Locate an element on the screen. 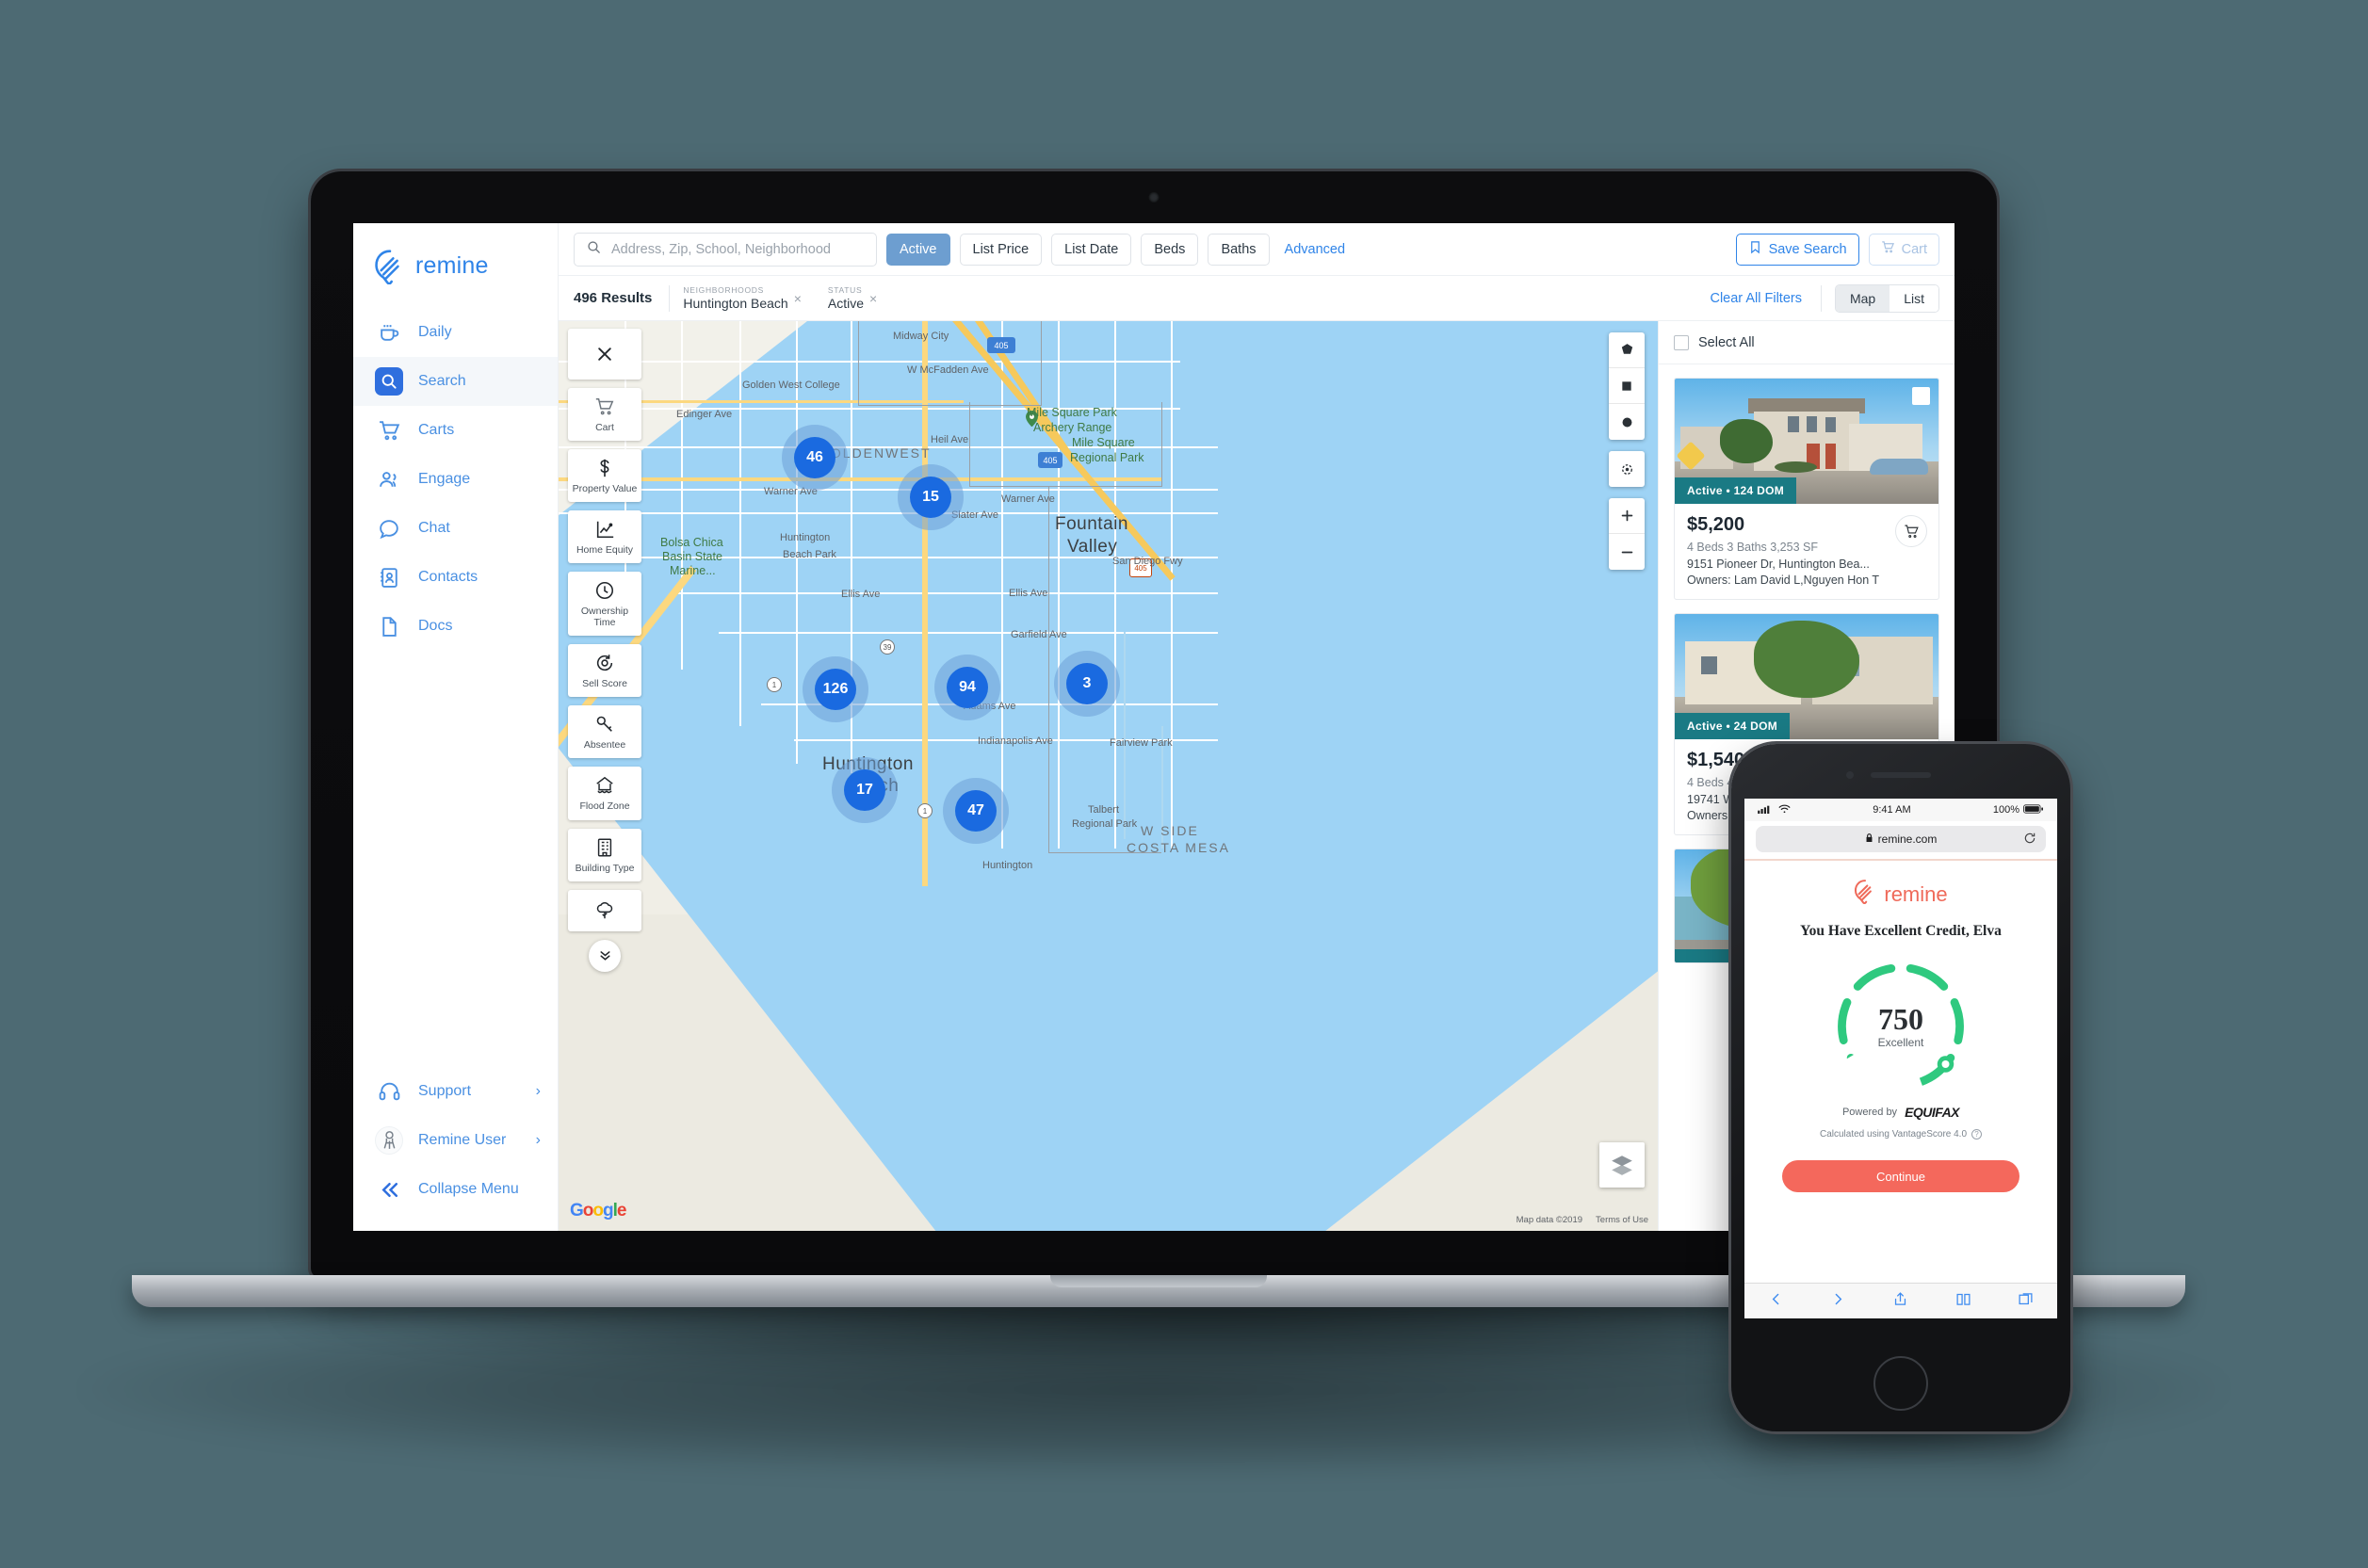  browser-url-bar: remine.com is located at coordinates (1901, 839).